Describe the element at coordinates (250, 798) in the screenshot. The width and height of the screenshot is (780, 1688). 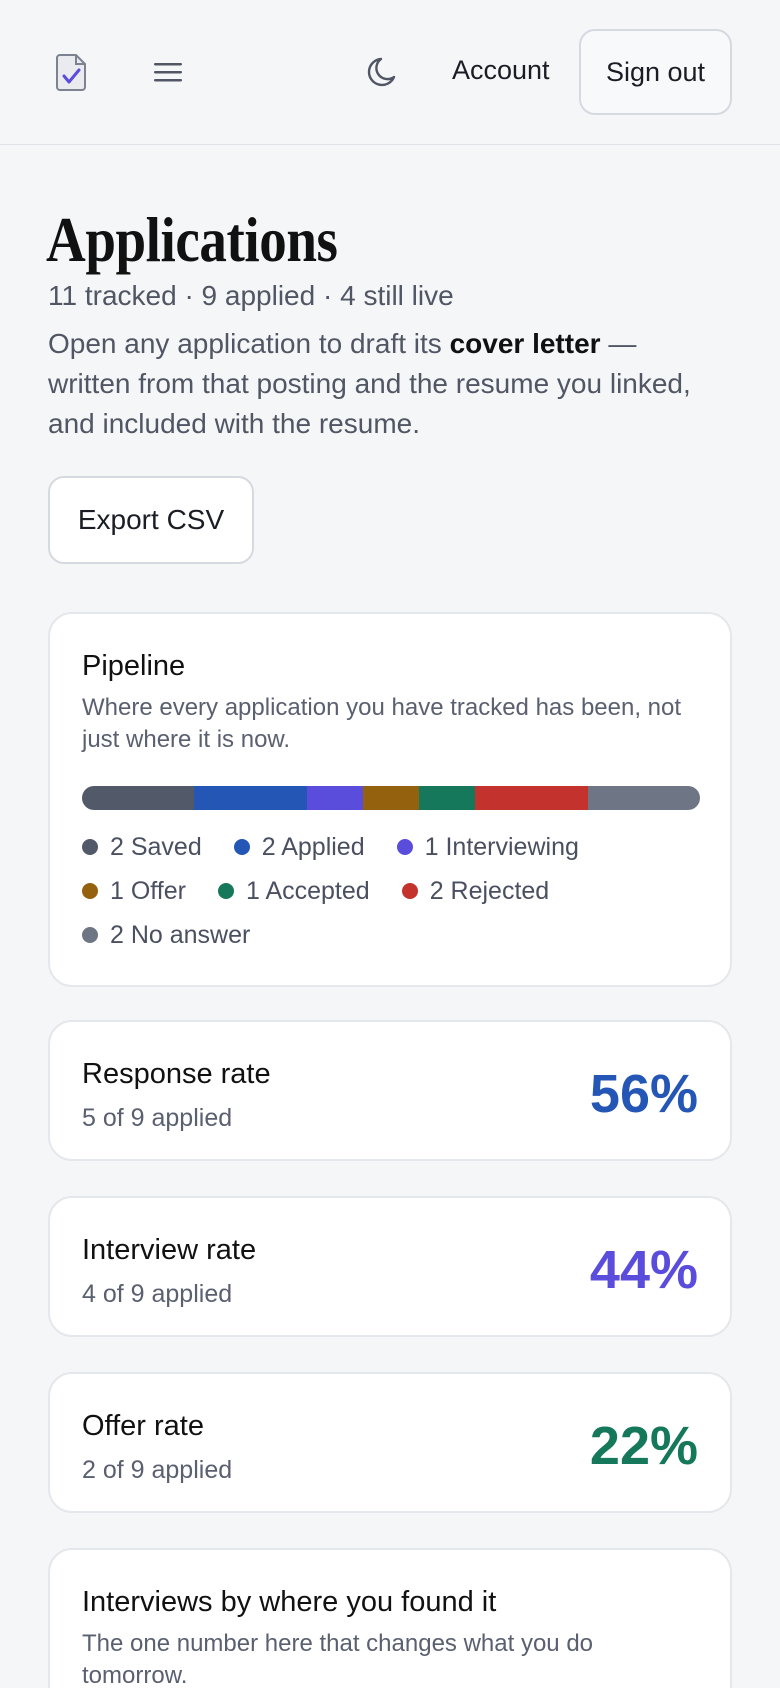
I see `pipeline-segment-applied` at that location.